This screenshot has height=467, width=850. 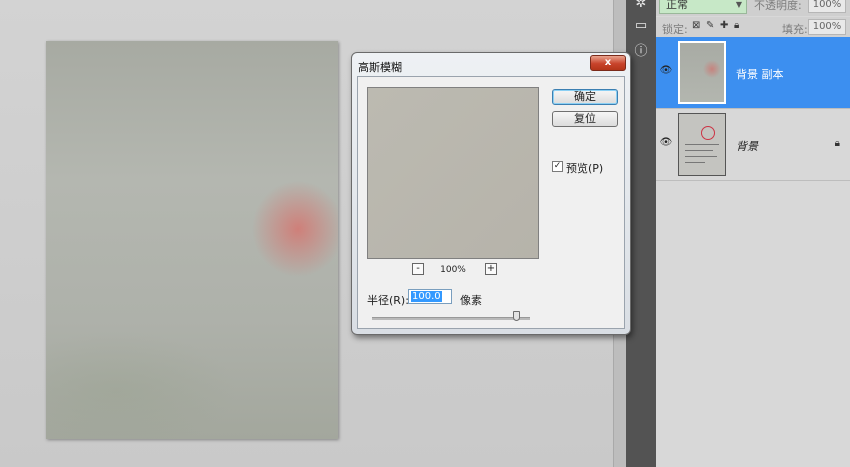 What do you see at coordinates (426, 296) in the screenshot?
I see `radius-value: 100.0` at bounding box center [426, 296].